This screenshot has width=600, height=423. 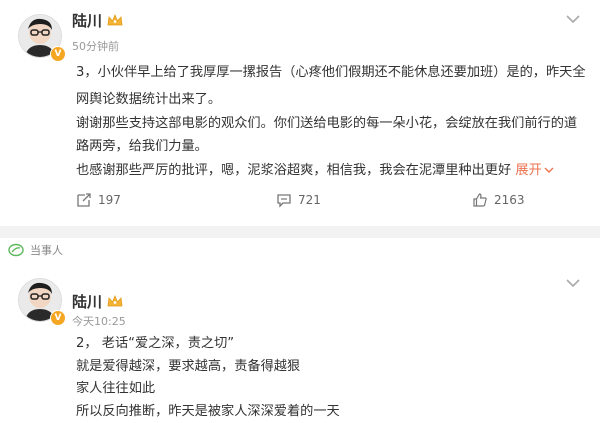 I want to click on crown-icon, so click(x=115, y=300).